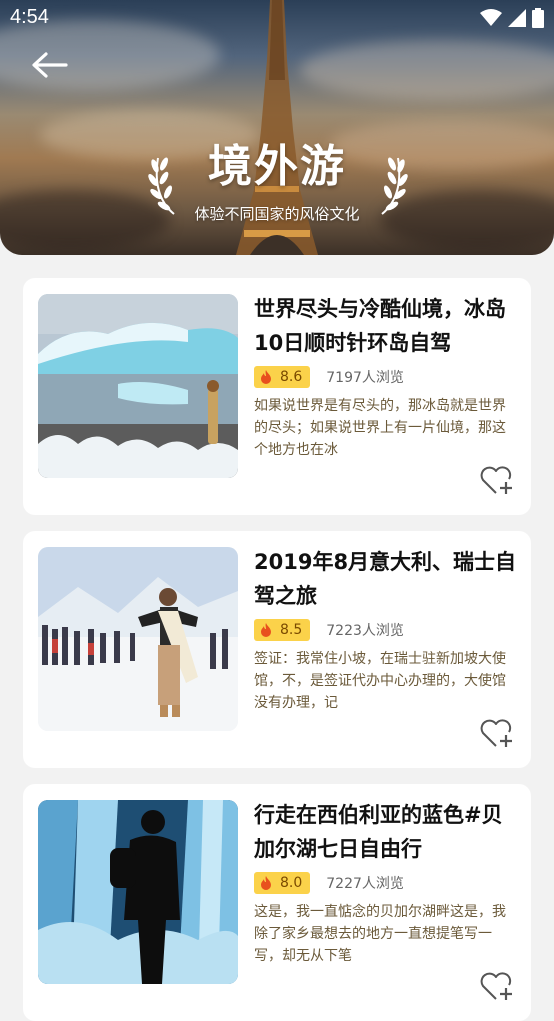  I want to click on page-title: 境外游, so click(277, 166).